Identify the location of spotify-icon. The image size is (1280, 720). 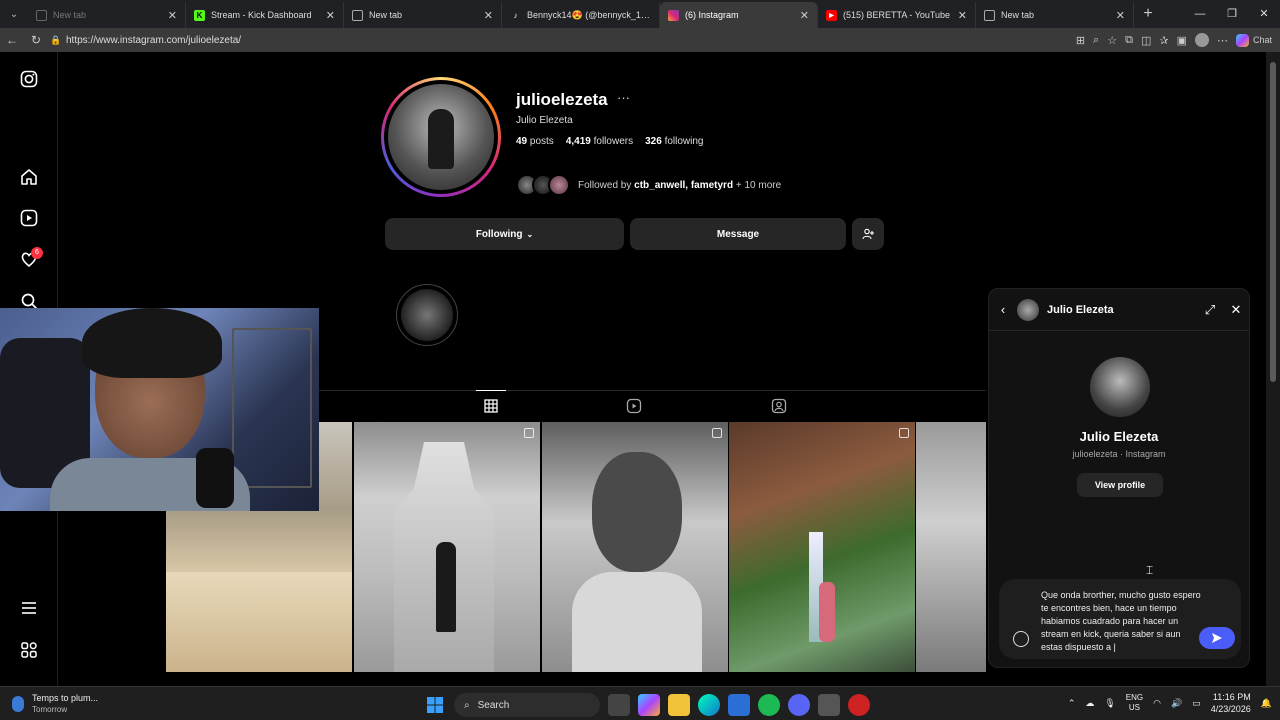
(769, 705).